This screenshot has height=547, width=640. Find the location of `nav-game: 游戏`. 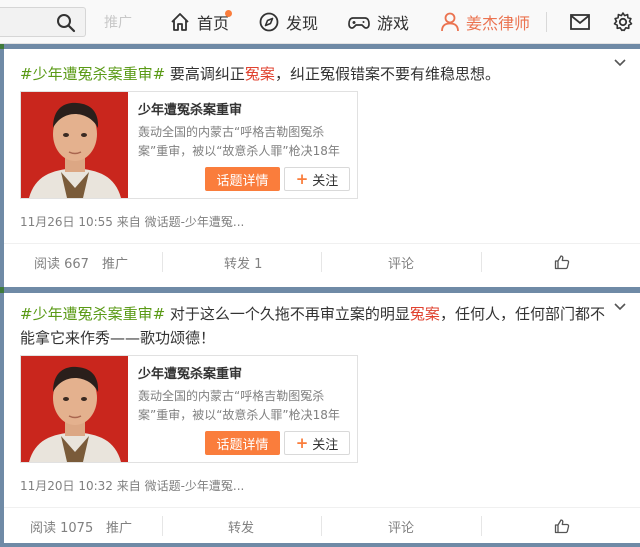

nav-game: 游戏 is located at coordinates (378, 22).